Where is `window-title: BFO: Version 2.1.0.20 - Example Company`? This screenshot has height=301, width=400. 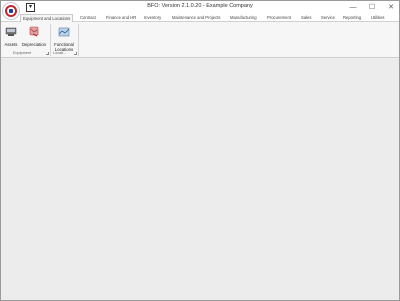
window-title: BFO: Version 2.1.0.20 - Example Company is located at coordinates (200, 6).